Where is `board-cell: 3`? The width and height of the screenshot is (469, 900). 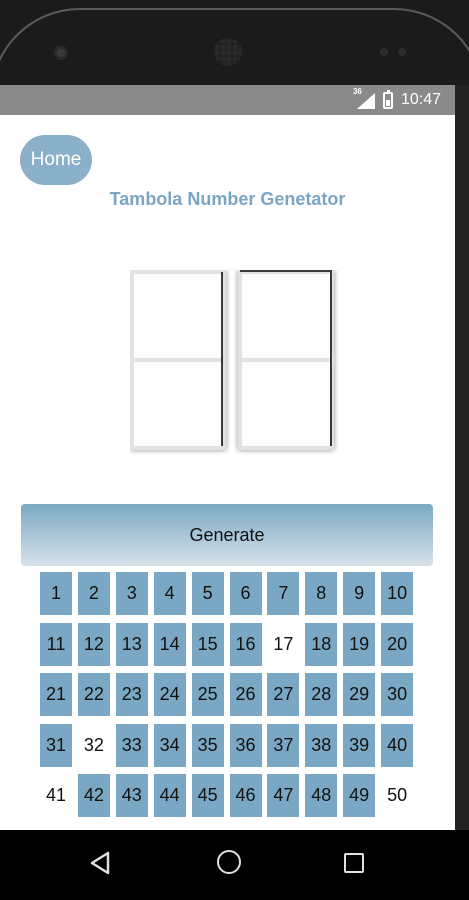 board-cell: 3 is located at coordinates (131, 593).